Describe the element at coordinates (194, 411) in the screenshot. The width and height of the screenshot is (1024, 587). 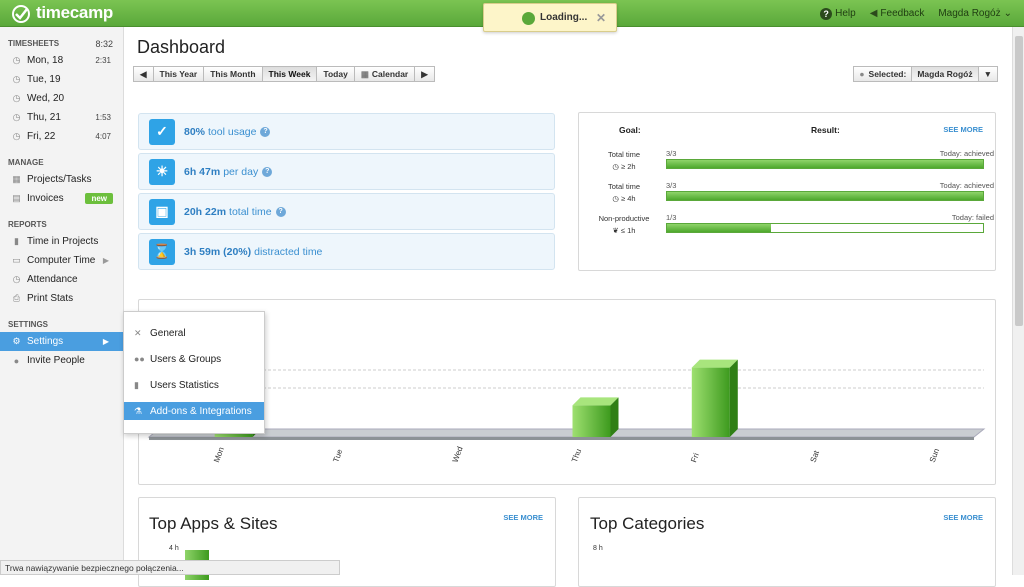
I see `menu-item-addons: ⚗ Add-ons & Integrations` at that location.